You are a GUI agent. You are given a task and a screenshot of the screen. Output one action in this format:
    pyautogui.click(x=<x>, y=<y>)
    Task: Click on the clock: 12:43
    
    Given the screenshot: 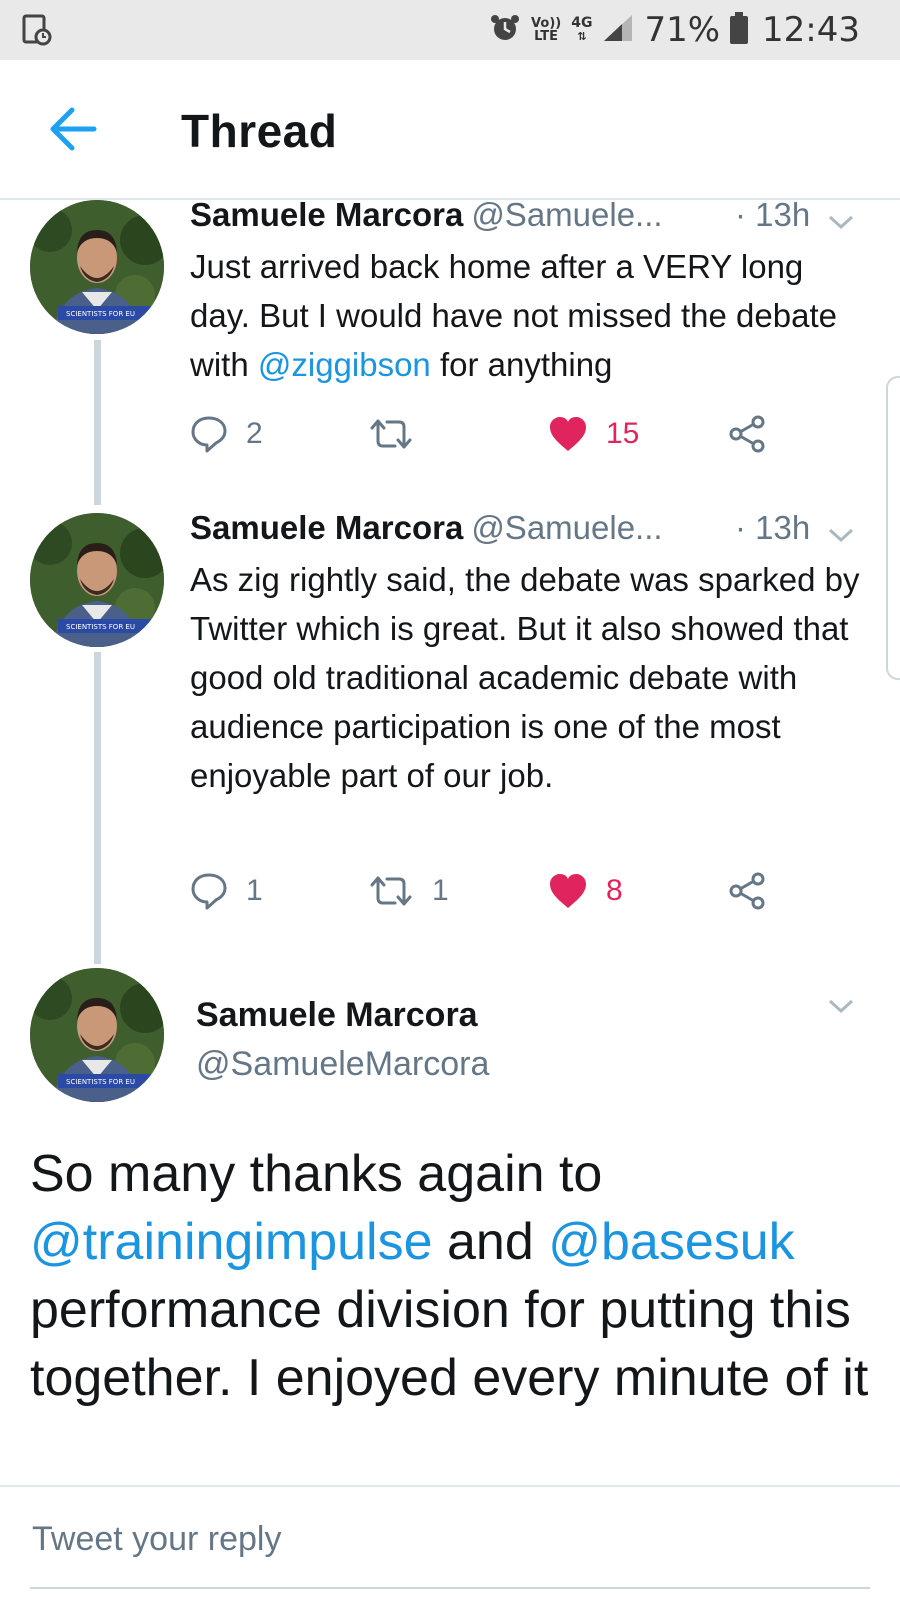 What is the action you would take?
    pyautogui.click(x=811, y=30)
    